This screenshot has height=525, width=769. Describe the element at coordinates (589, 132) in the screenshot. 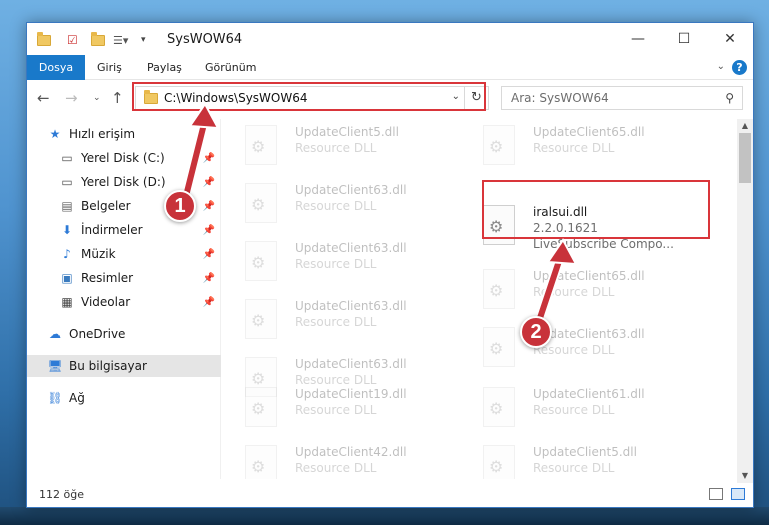

I see `file-name: UpdateClient65.dll` at that location.